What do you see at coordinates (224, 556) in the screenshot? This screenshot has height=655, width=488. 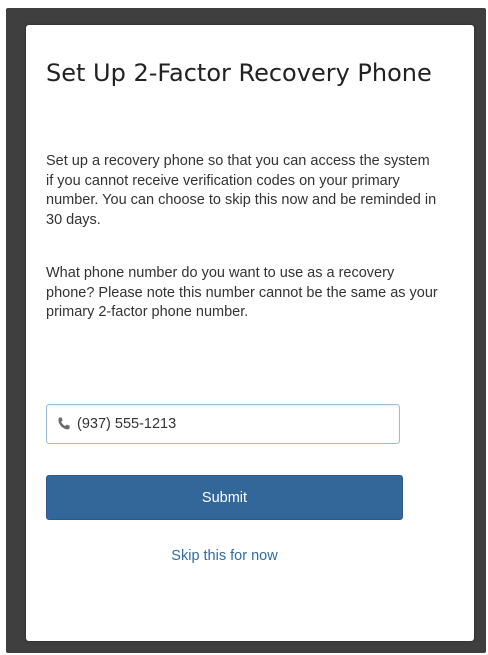 I see `skip-link: Skip this for now` at bounding box center [224, 556].